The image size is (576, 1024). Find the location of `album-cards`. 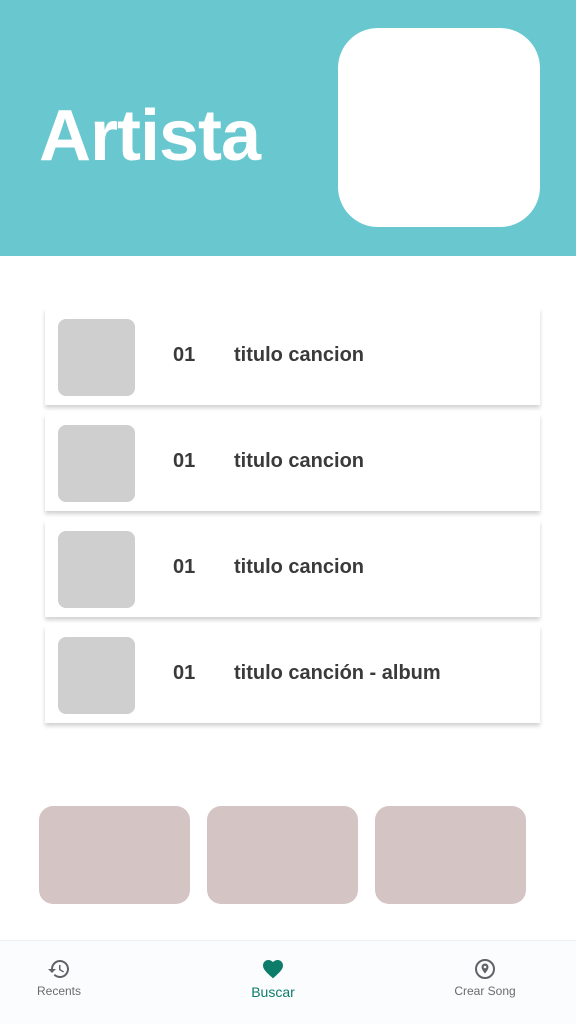

album-cards is located at coordinates (282, 855).